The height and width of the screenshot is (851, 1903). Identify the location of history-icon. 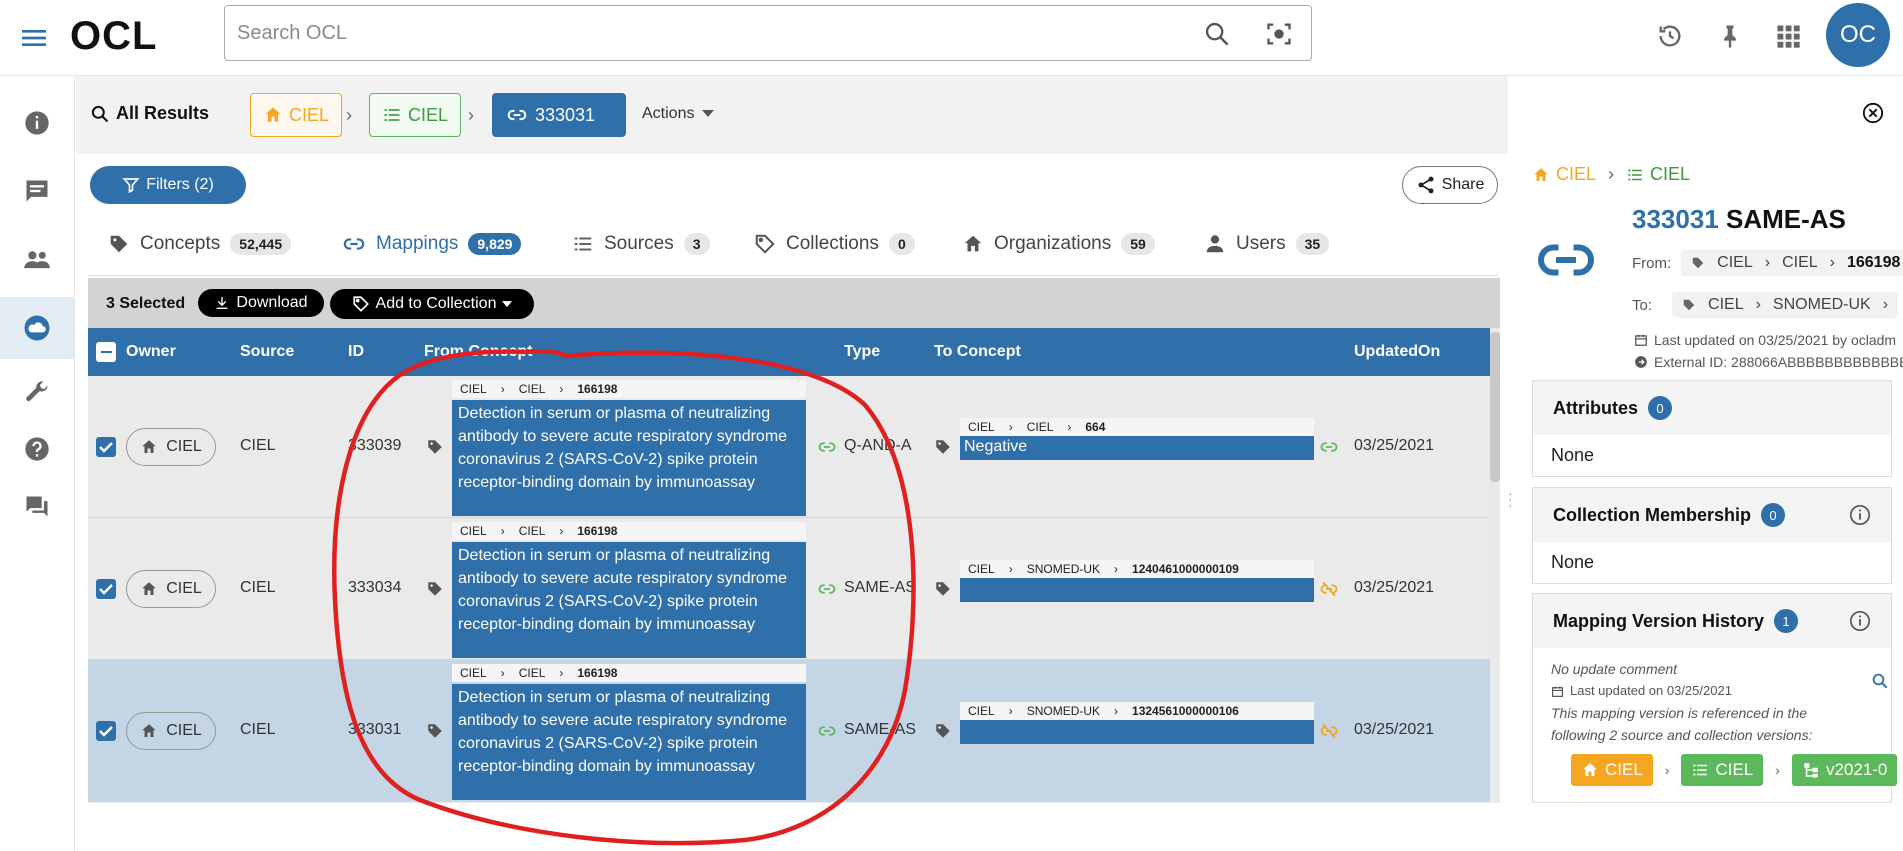
(1670, 36).